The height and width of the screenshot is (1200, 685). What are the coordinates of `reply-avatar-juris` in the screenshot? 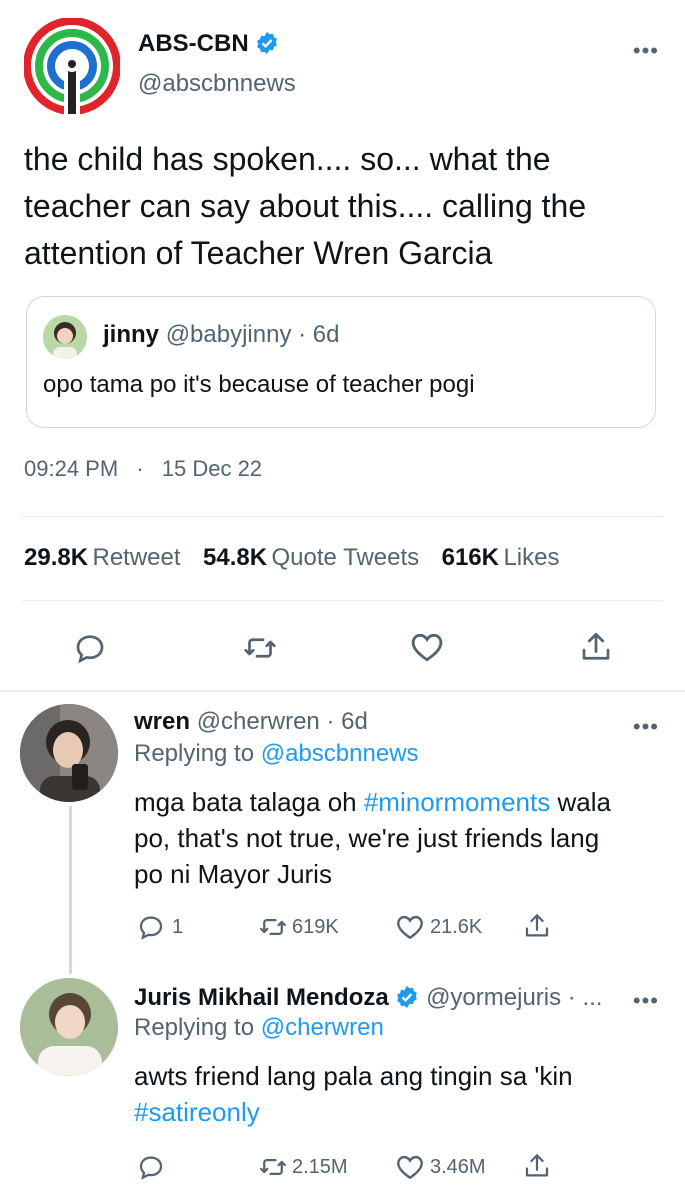 It's located at (69, 1027).